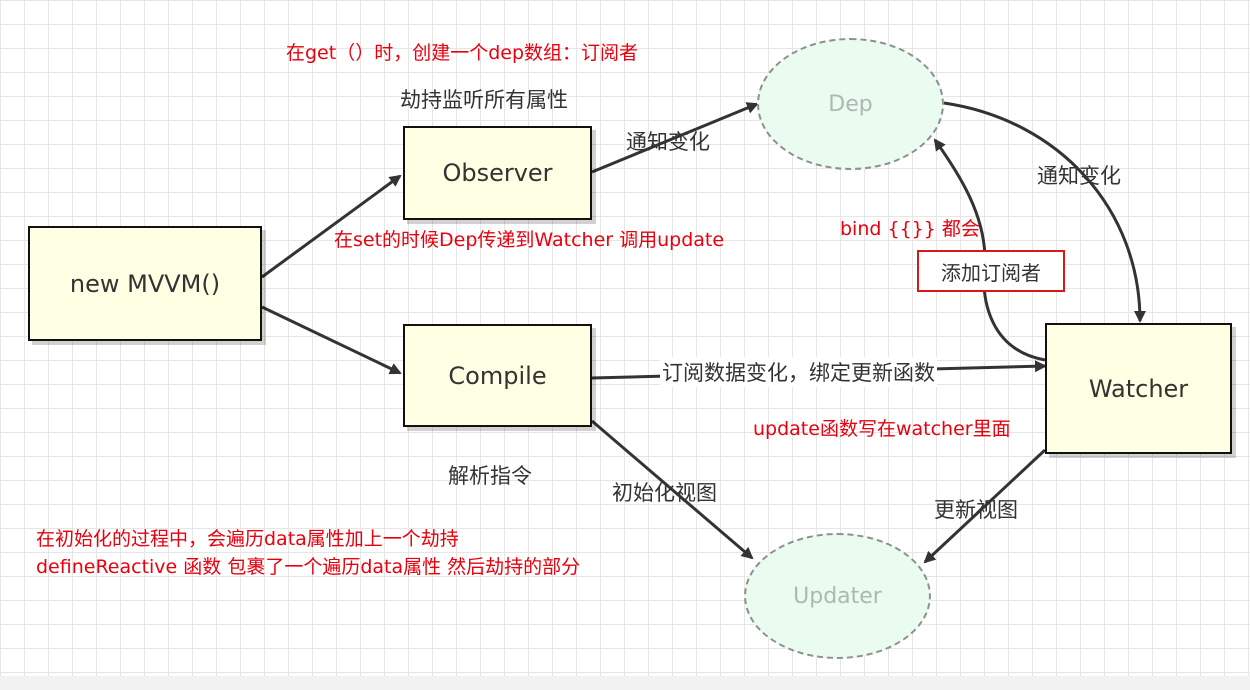 The height and width of the screenshot is (690, 1250). What do you see at coordinates (910, 229) in the screenshot?
I see `annotation-bind-all: bind {{}} 都会` at bounding box center [910, 229].